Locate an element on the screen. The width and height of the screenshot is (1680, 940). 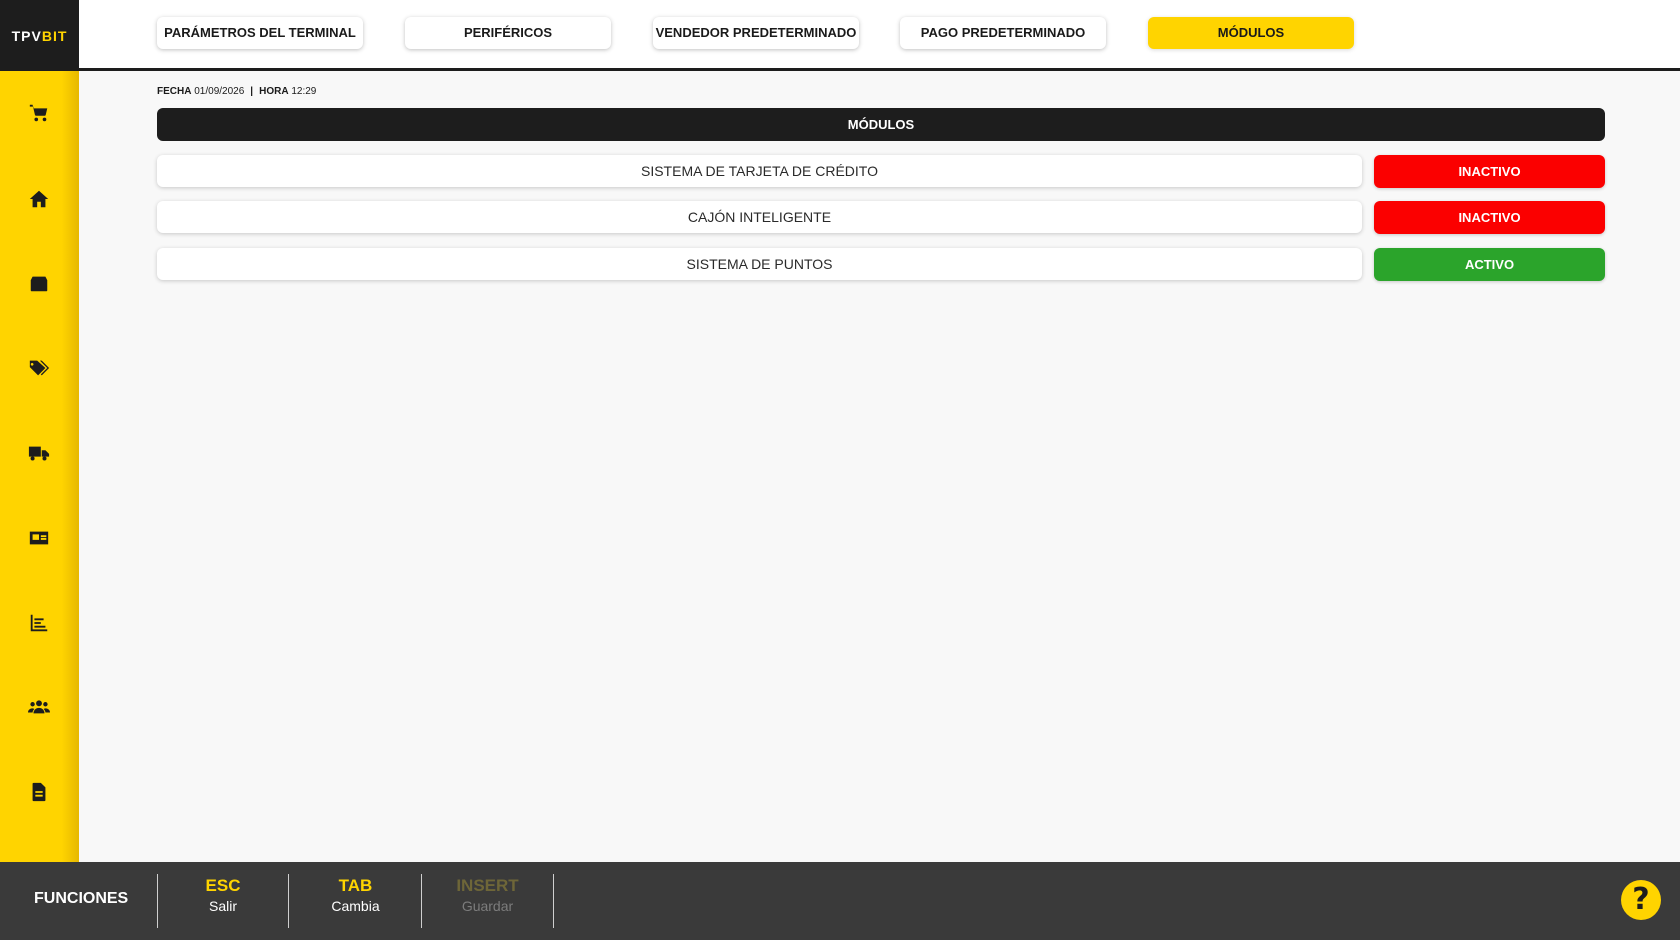
module-name: SISTEMA DE PUNTOS is located at coordinates (759, 264).